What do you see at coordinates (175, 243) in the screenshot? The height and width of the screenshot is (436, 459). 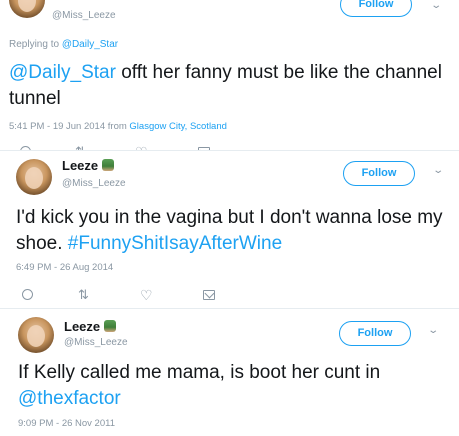 I see `hashtag-link: #FunnyShitIsayAfterWine` at bounding box center [175, 243].